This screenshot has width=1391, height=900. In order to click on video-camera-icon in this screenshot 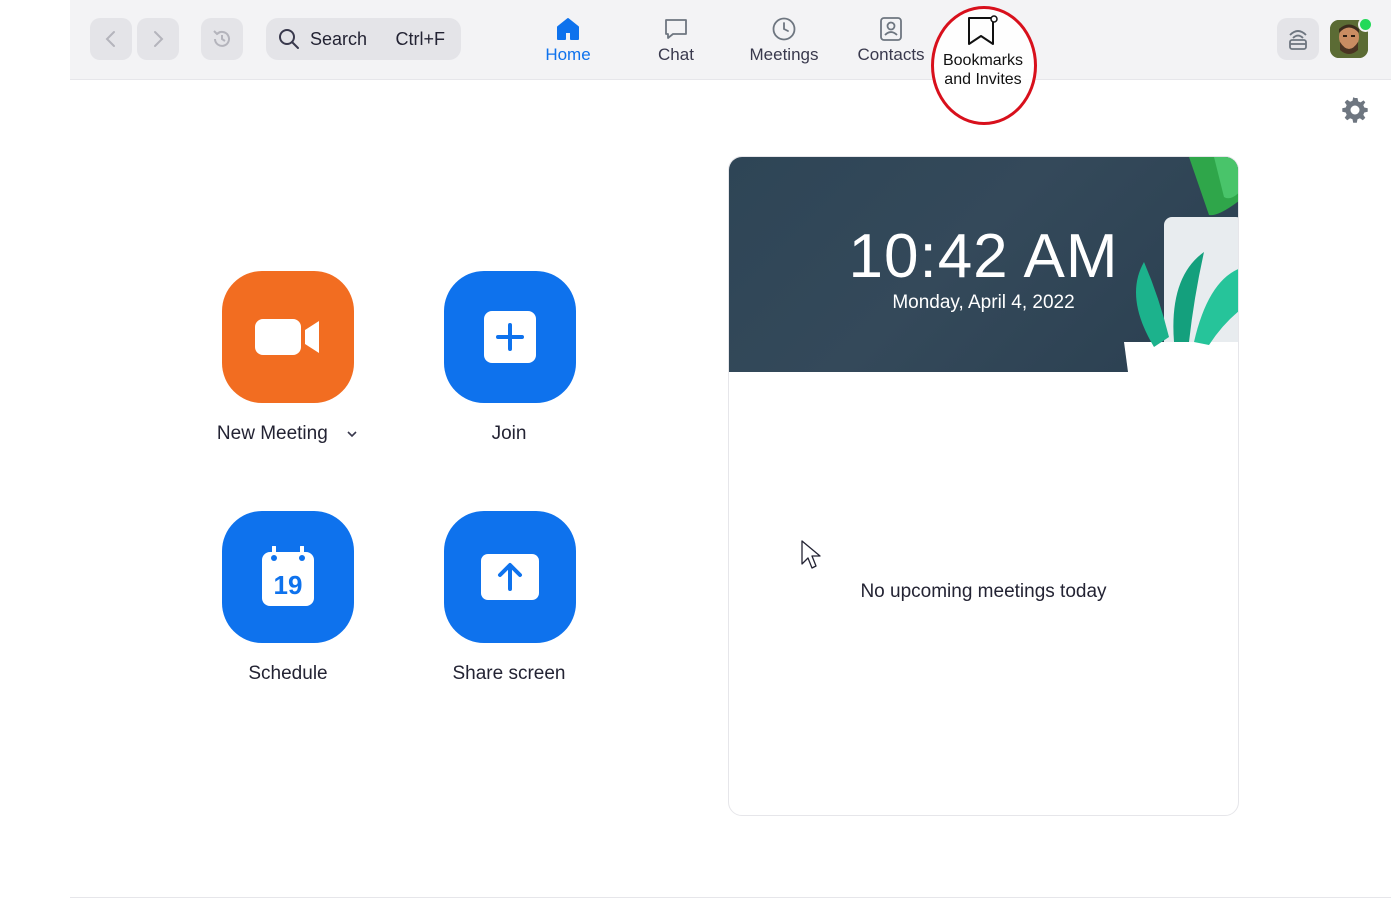, I will do `click(287, 337)`.